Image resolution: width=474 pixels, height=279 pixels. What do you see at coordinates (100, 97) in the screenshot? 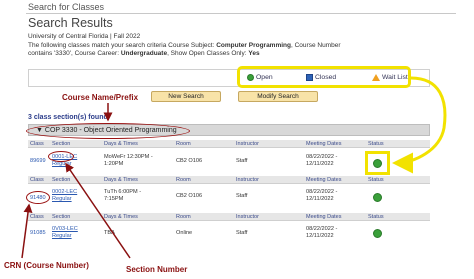
I see `course-name-annotation: Course Name/Prefix` at bounding box center [100, 97].